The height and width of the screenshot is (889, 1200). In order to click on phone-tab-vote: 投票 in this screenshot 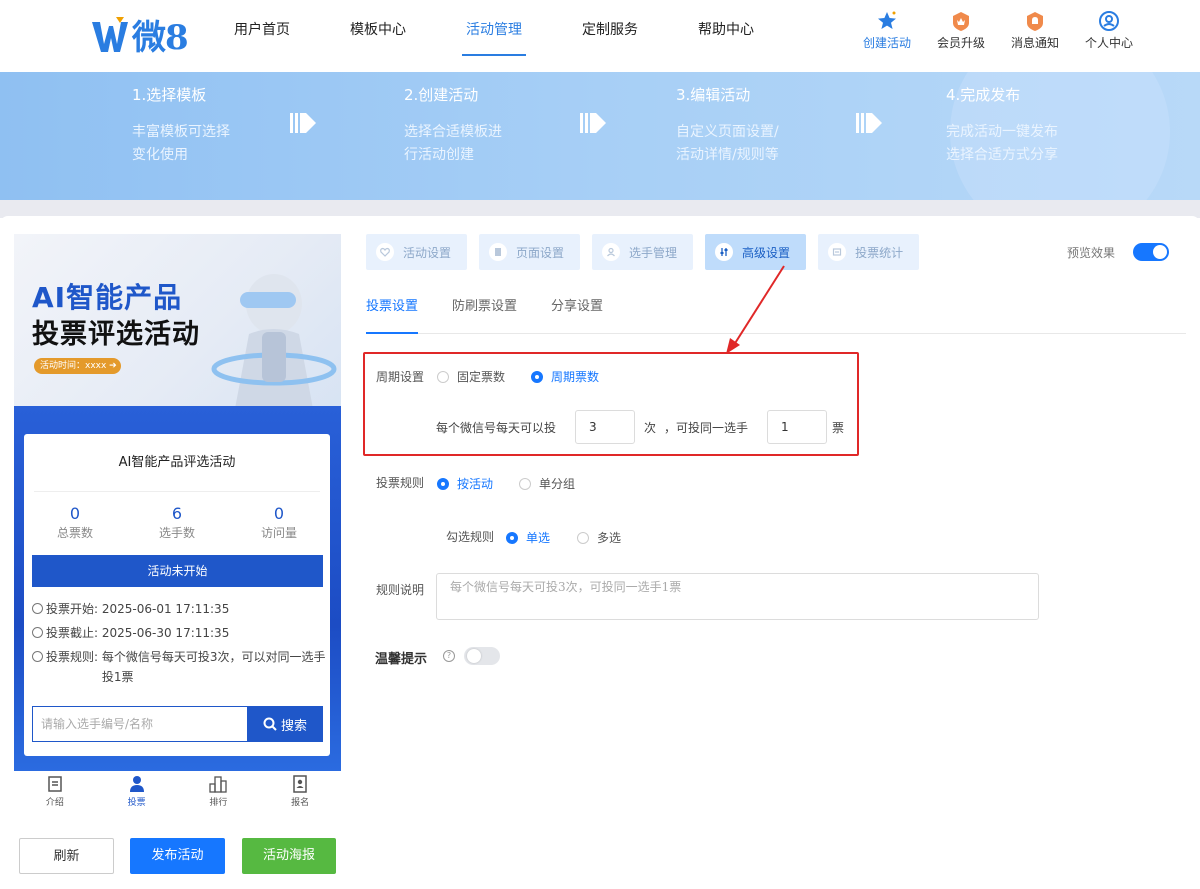, I will do `click(137, 793)`.